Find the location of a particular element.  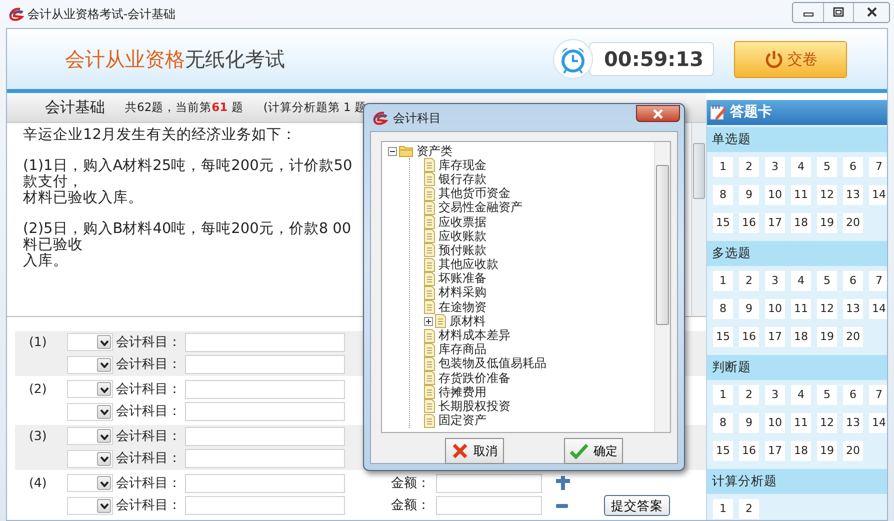

tree-item: 应收账款 is located at coordinates (462, 236).